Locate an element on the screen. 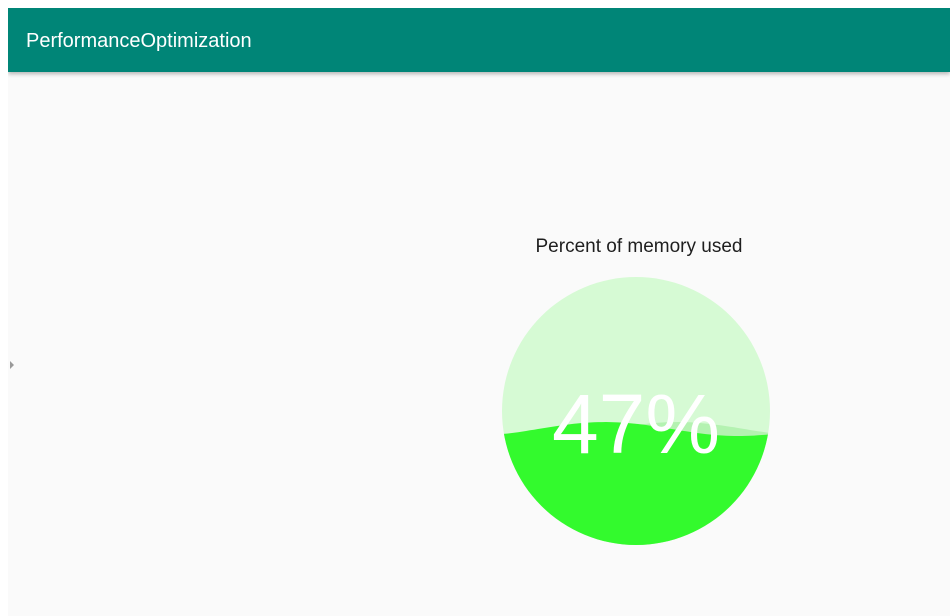 This screenshot has width=950, height=616. gauge-label: Percent of memory used is located at coordinates (639, 246).